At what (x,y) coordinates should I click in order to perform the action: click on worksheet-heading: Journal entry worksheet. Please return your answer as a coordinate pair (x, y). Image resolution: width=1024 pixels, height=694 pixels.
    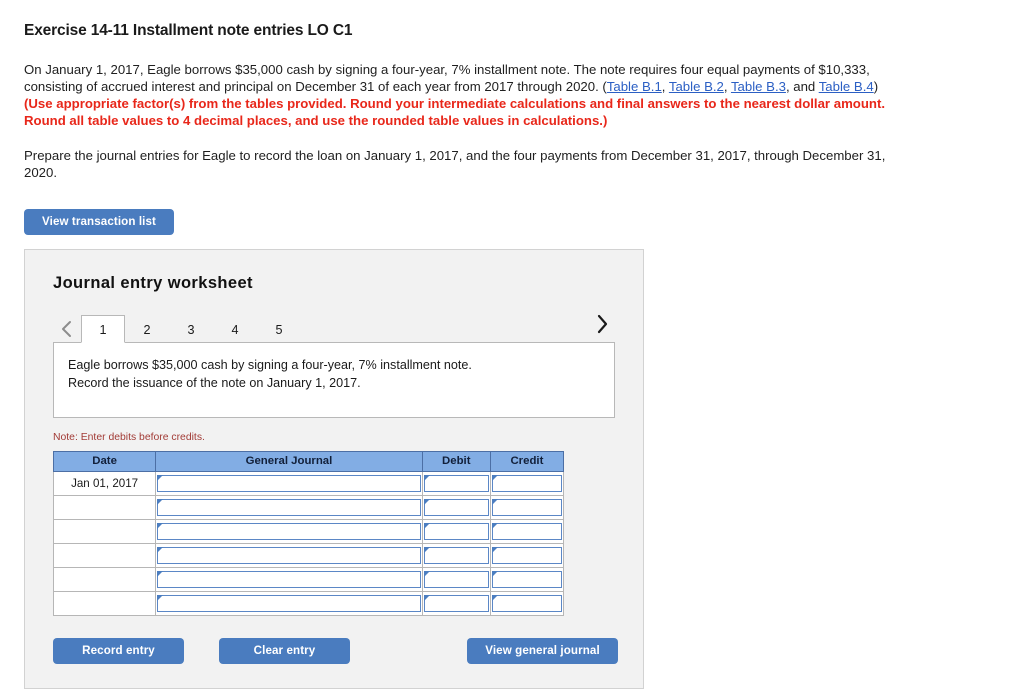
    Looking at the image, I should click on (153, 282).